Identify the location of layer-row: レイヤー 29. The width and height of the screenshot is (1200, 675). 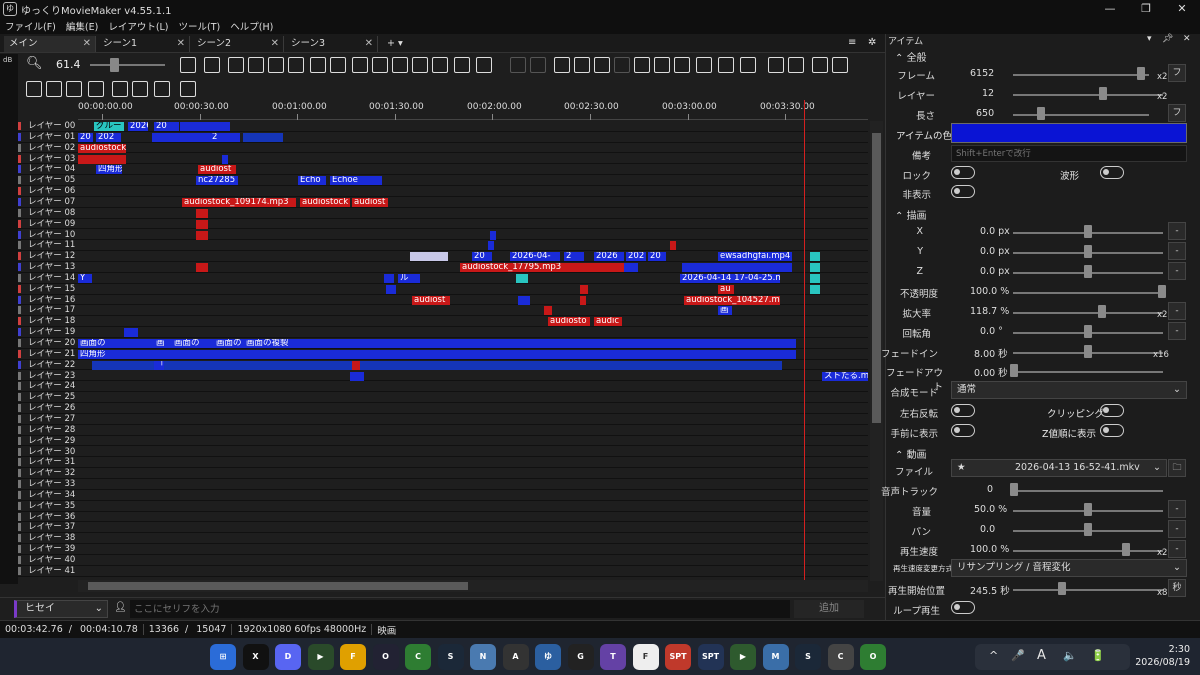
(443, 441).